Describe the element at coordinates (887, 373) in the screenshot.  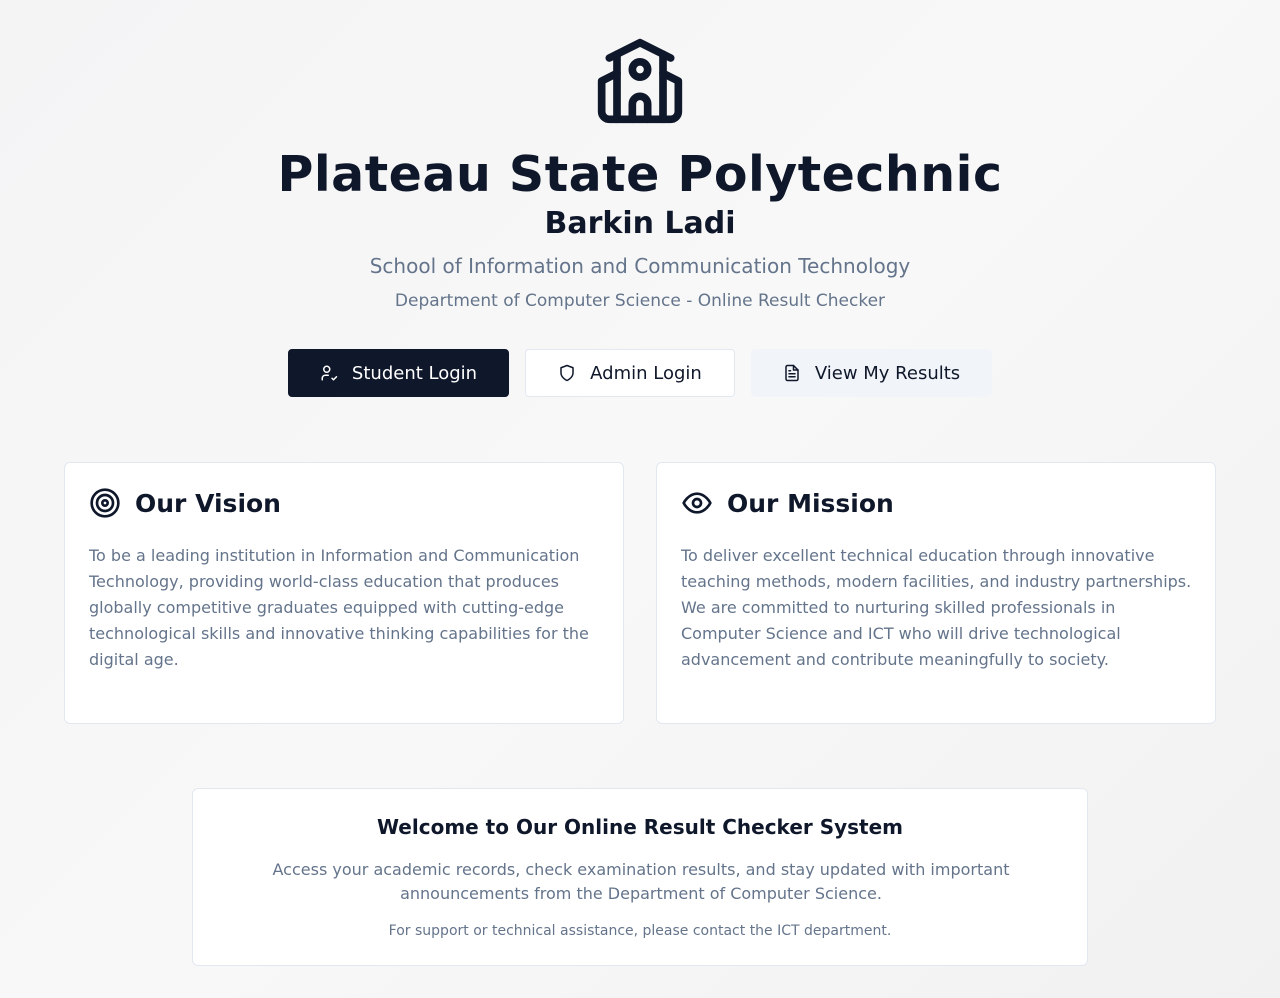
I see `view-results-label: View My Results` at that location.